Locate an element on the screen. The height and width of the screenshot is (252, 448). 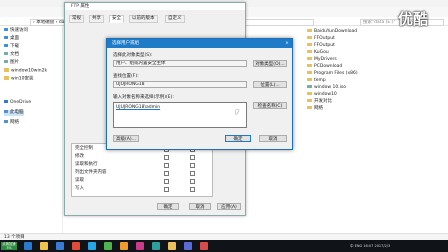
table-row: 写入 is located at coordinates (79, 188).